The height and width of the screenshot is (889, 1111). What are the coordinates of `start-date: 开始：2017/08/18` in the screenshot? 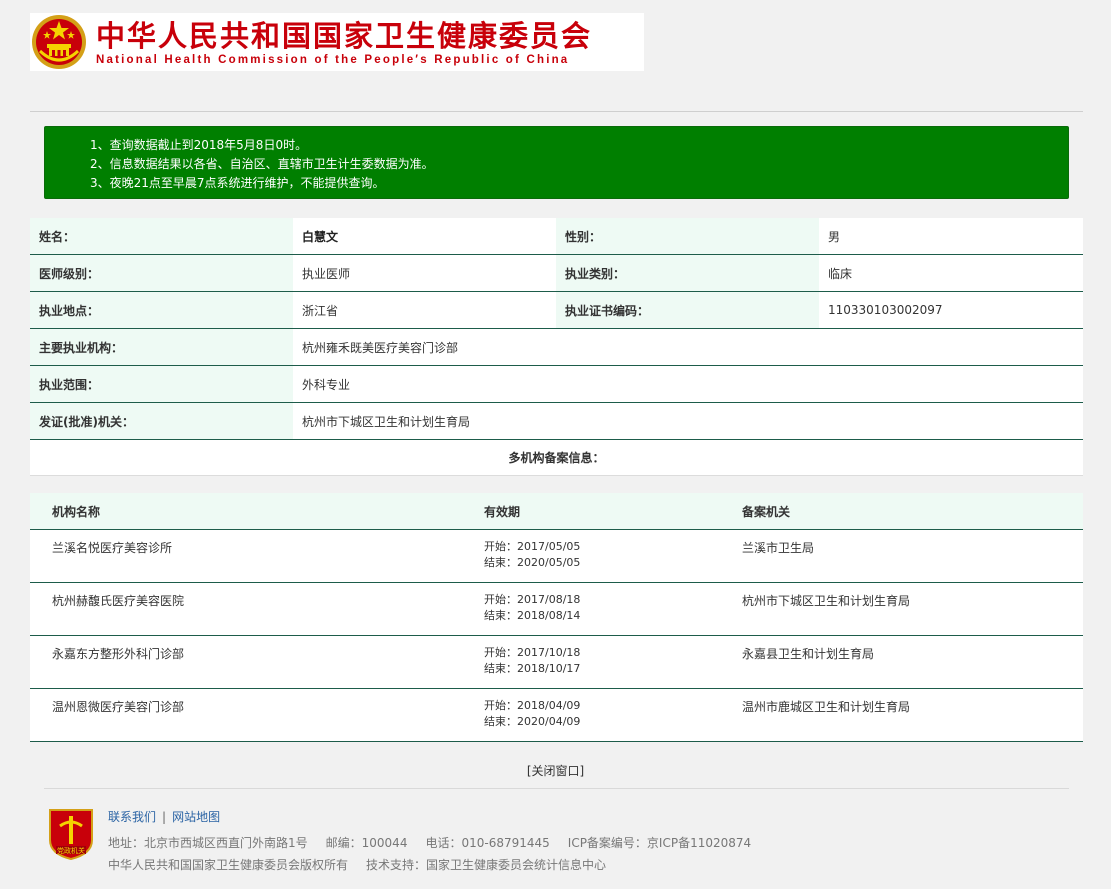 It's located at (532, 599).